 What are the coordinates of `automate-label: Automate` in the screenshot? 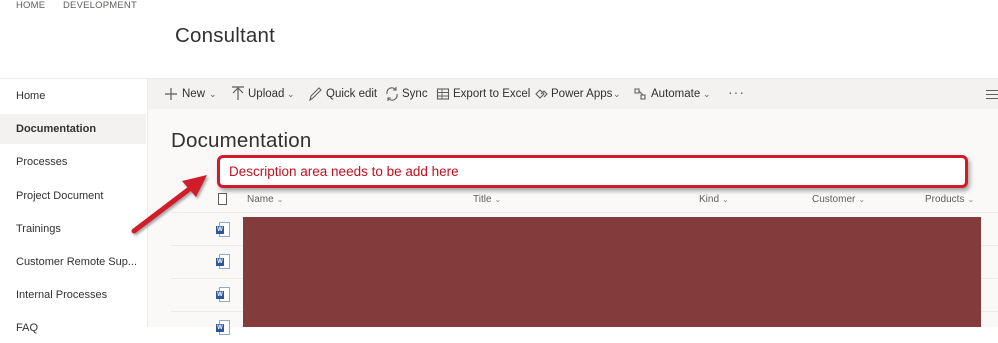 It's located at (676, 94).